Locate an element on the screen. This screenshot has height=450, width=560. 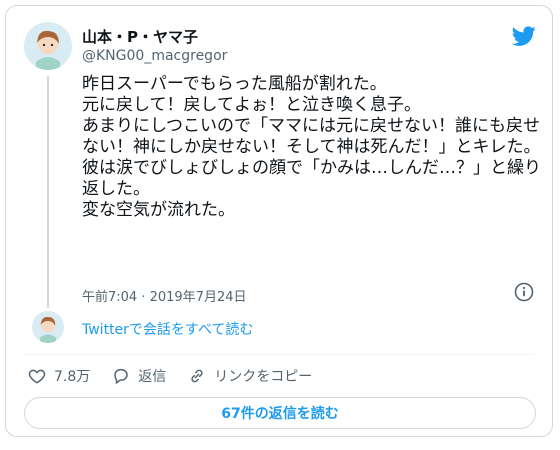
reply-icon is located at coordinates (121, 376).